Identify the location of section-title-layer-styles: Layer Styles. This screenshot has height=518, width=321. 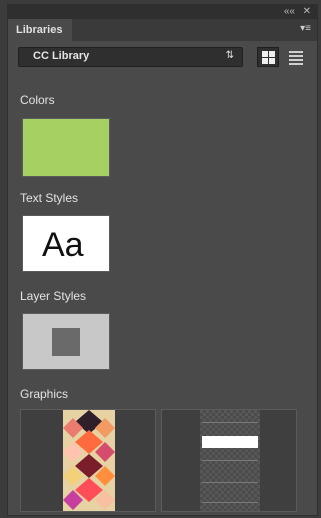
(53, 296).